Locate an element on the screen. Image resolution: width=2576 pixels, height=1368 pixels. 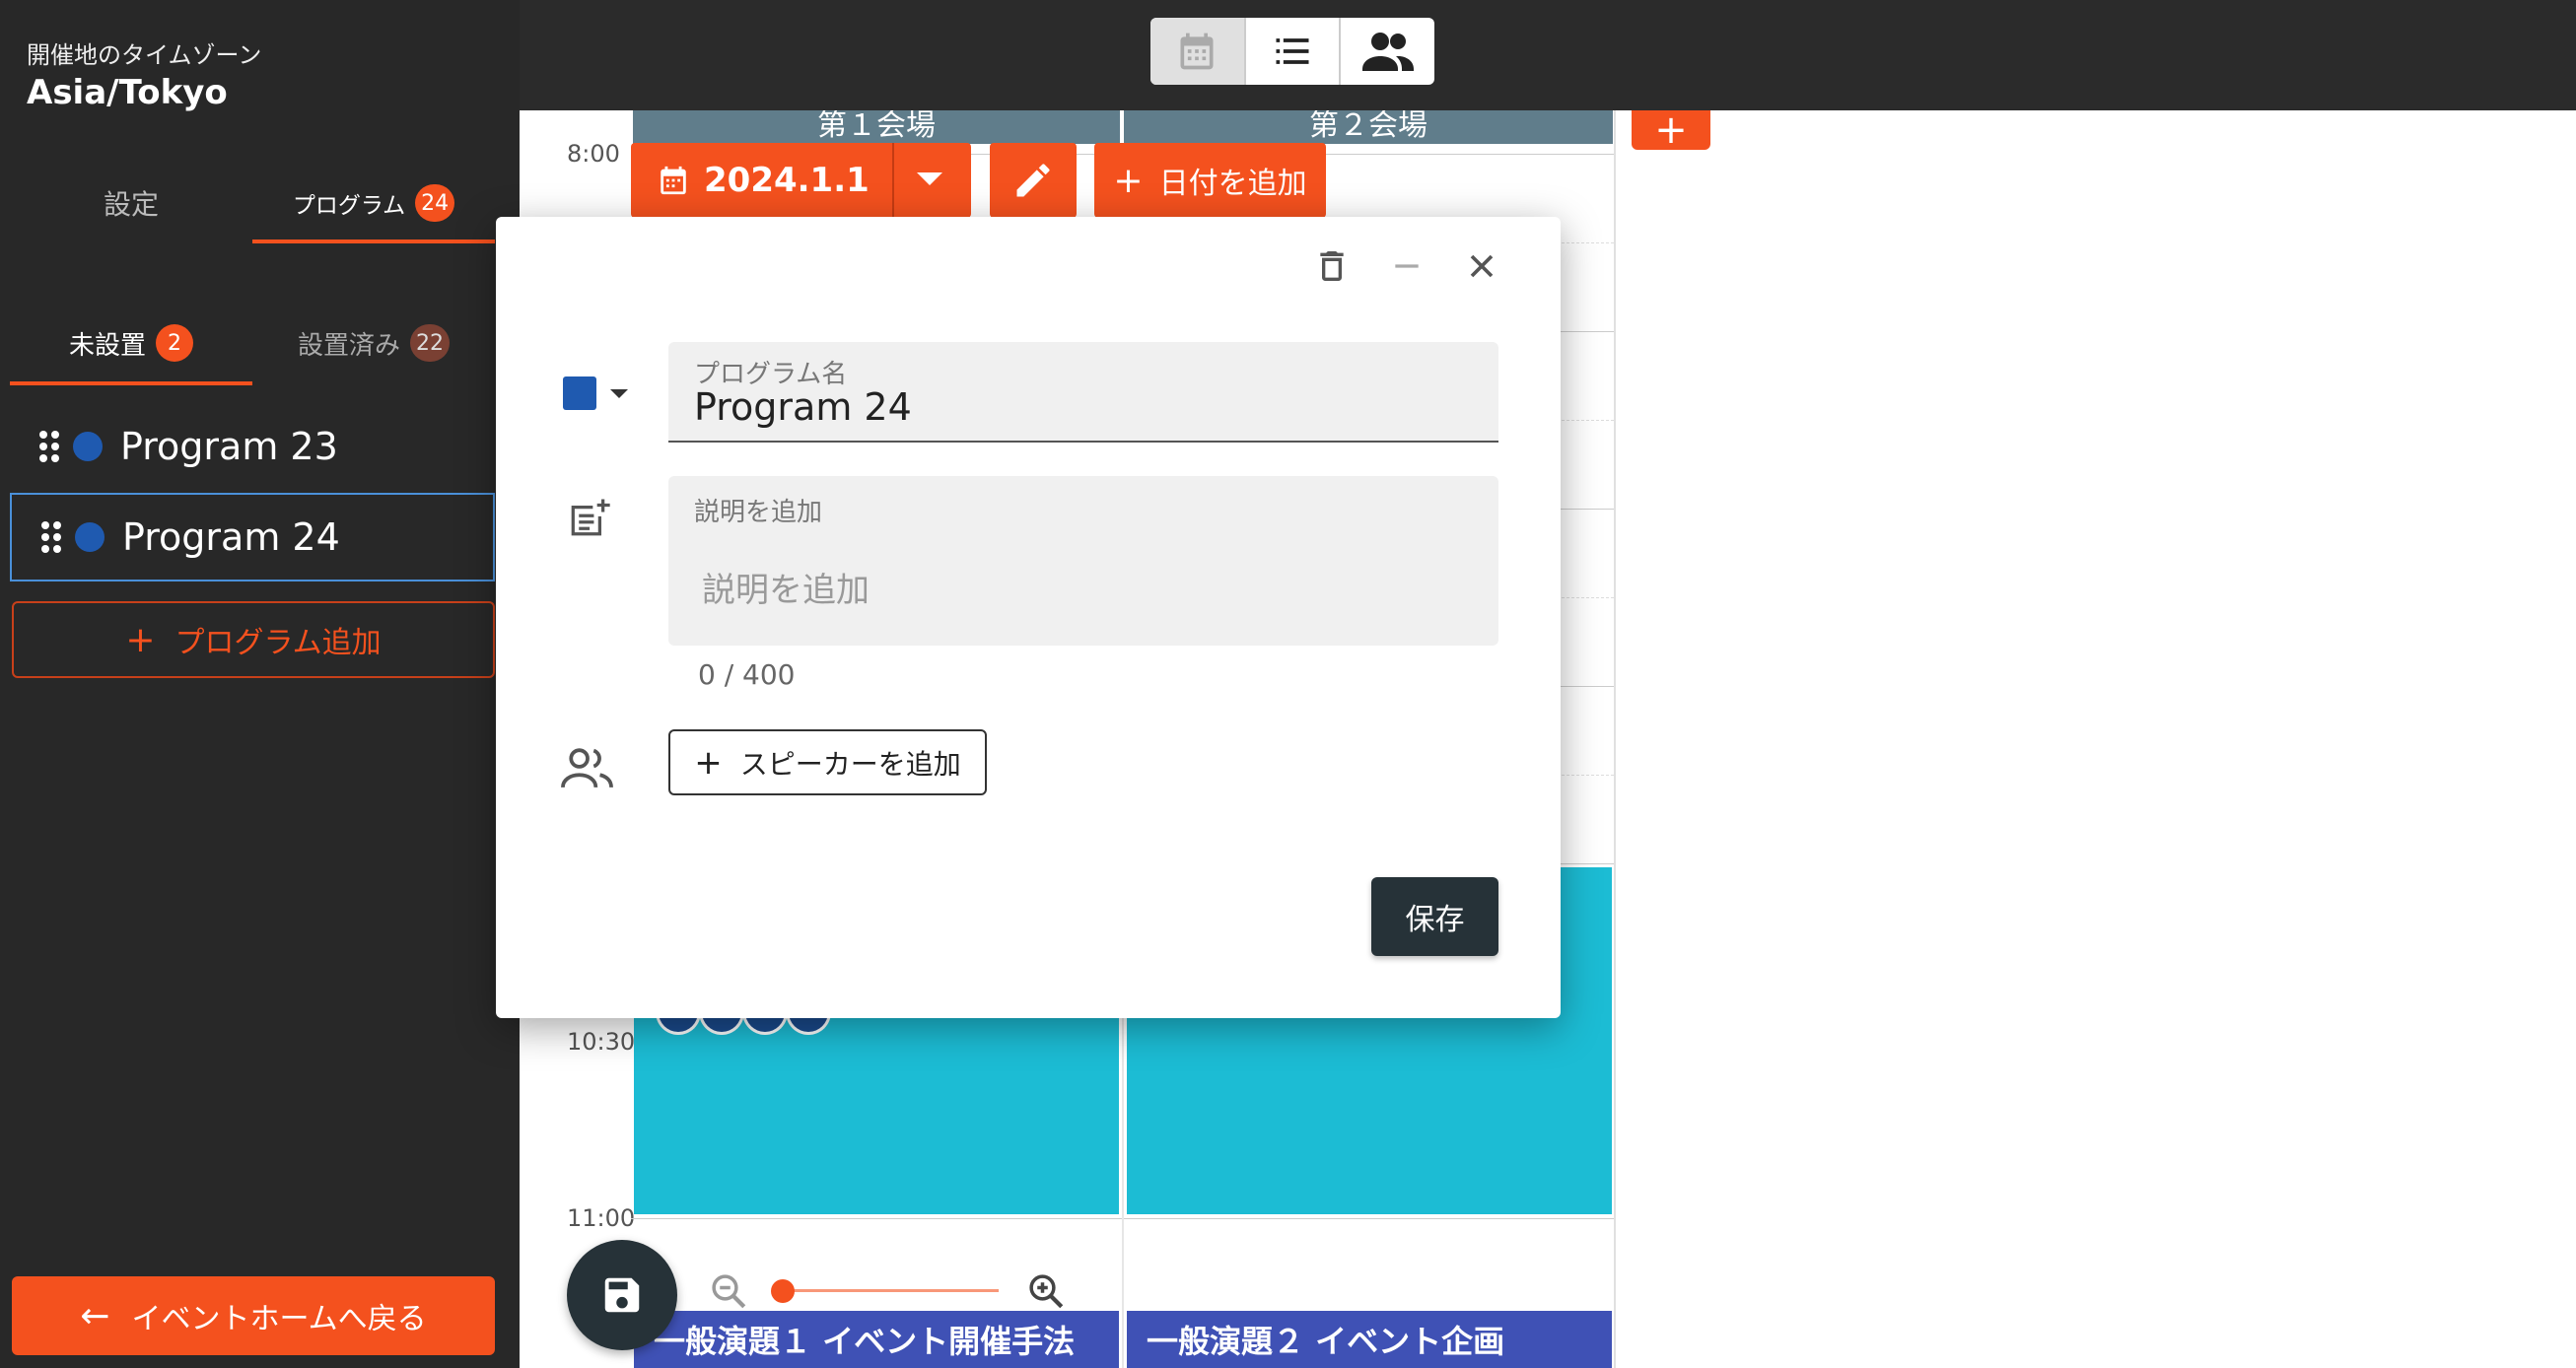
zoom-slider is located at coordinates (890, 1291).